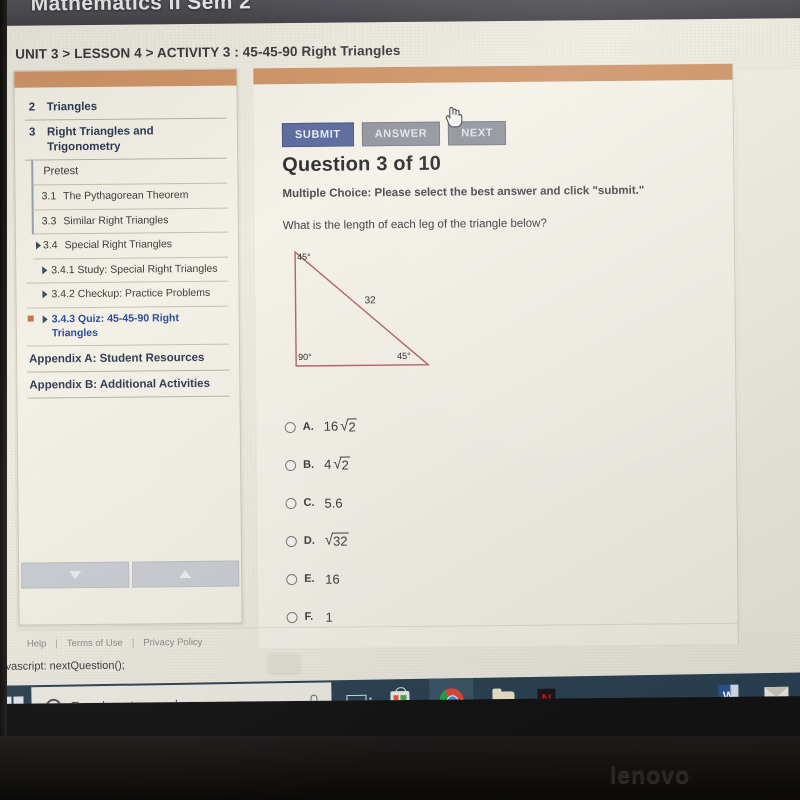 This screenshot has width=800, height=800. Describe the element at coordinates (336, 540) in the screenshot. I see `radical-d: √ 32` at that location.